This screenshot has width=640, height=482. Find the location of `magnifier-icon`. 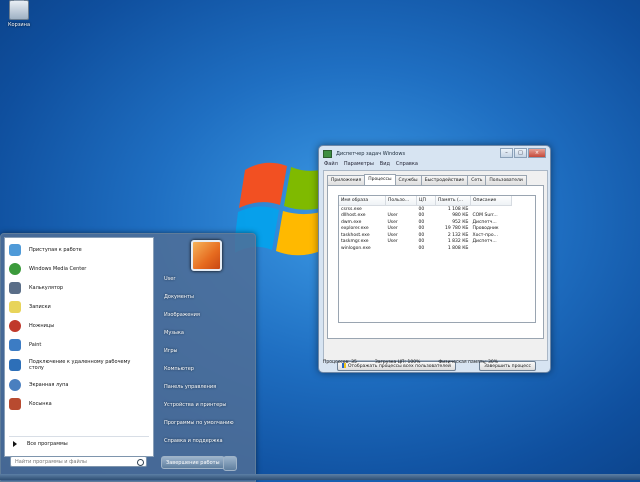

magnifier-icon is located at coordinates (15, 385).